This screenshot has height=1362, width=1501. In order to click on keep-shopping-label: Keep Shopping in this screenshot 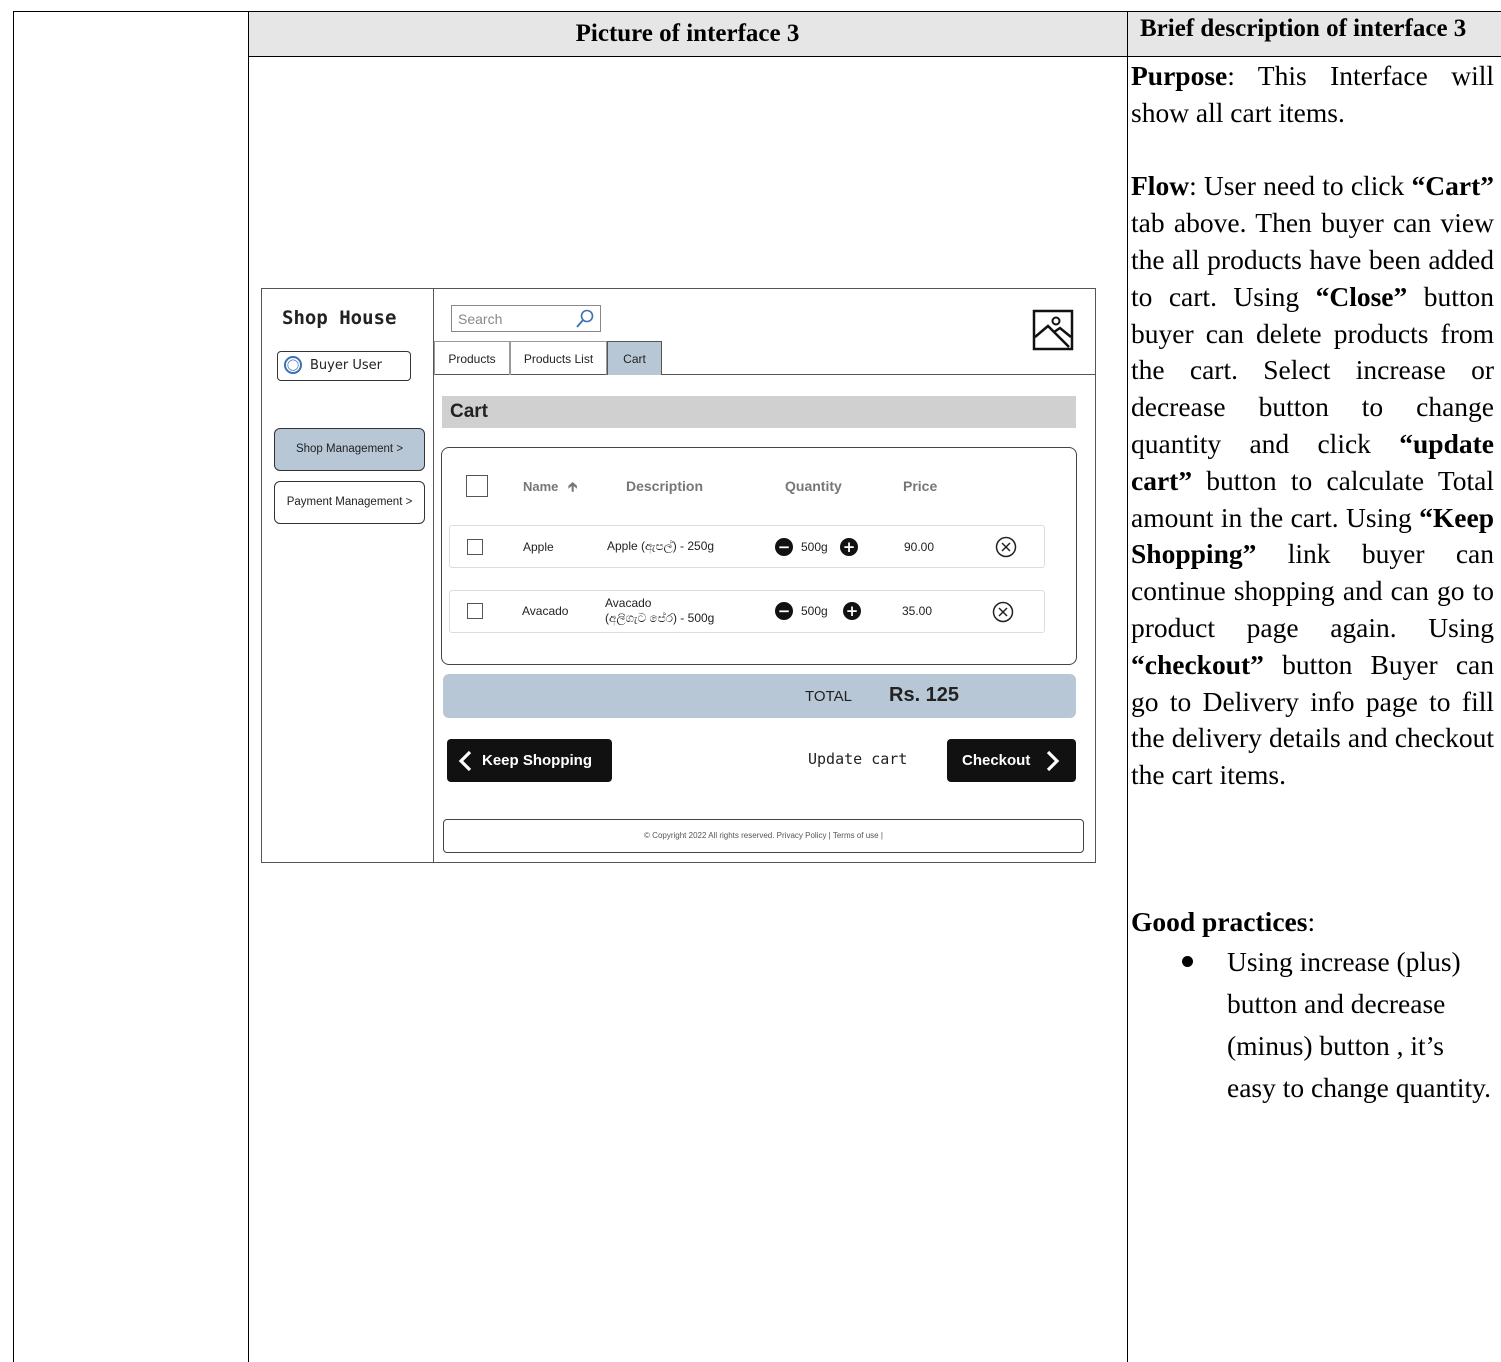, I will do `click(537, 760)`.